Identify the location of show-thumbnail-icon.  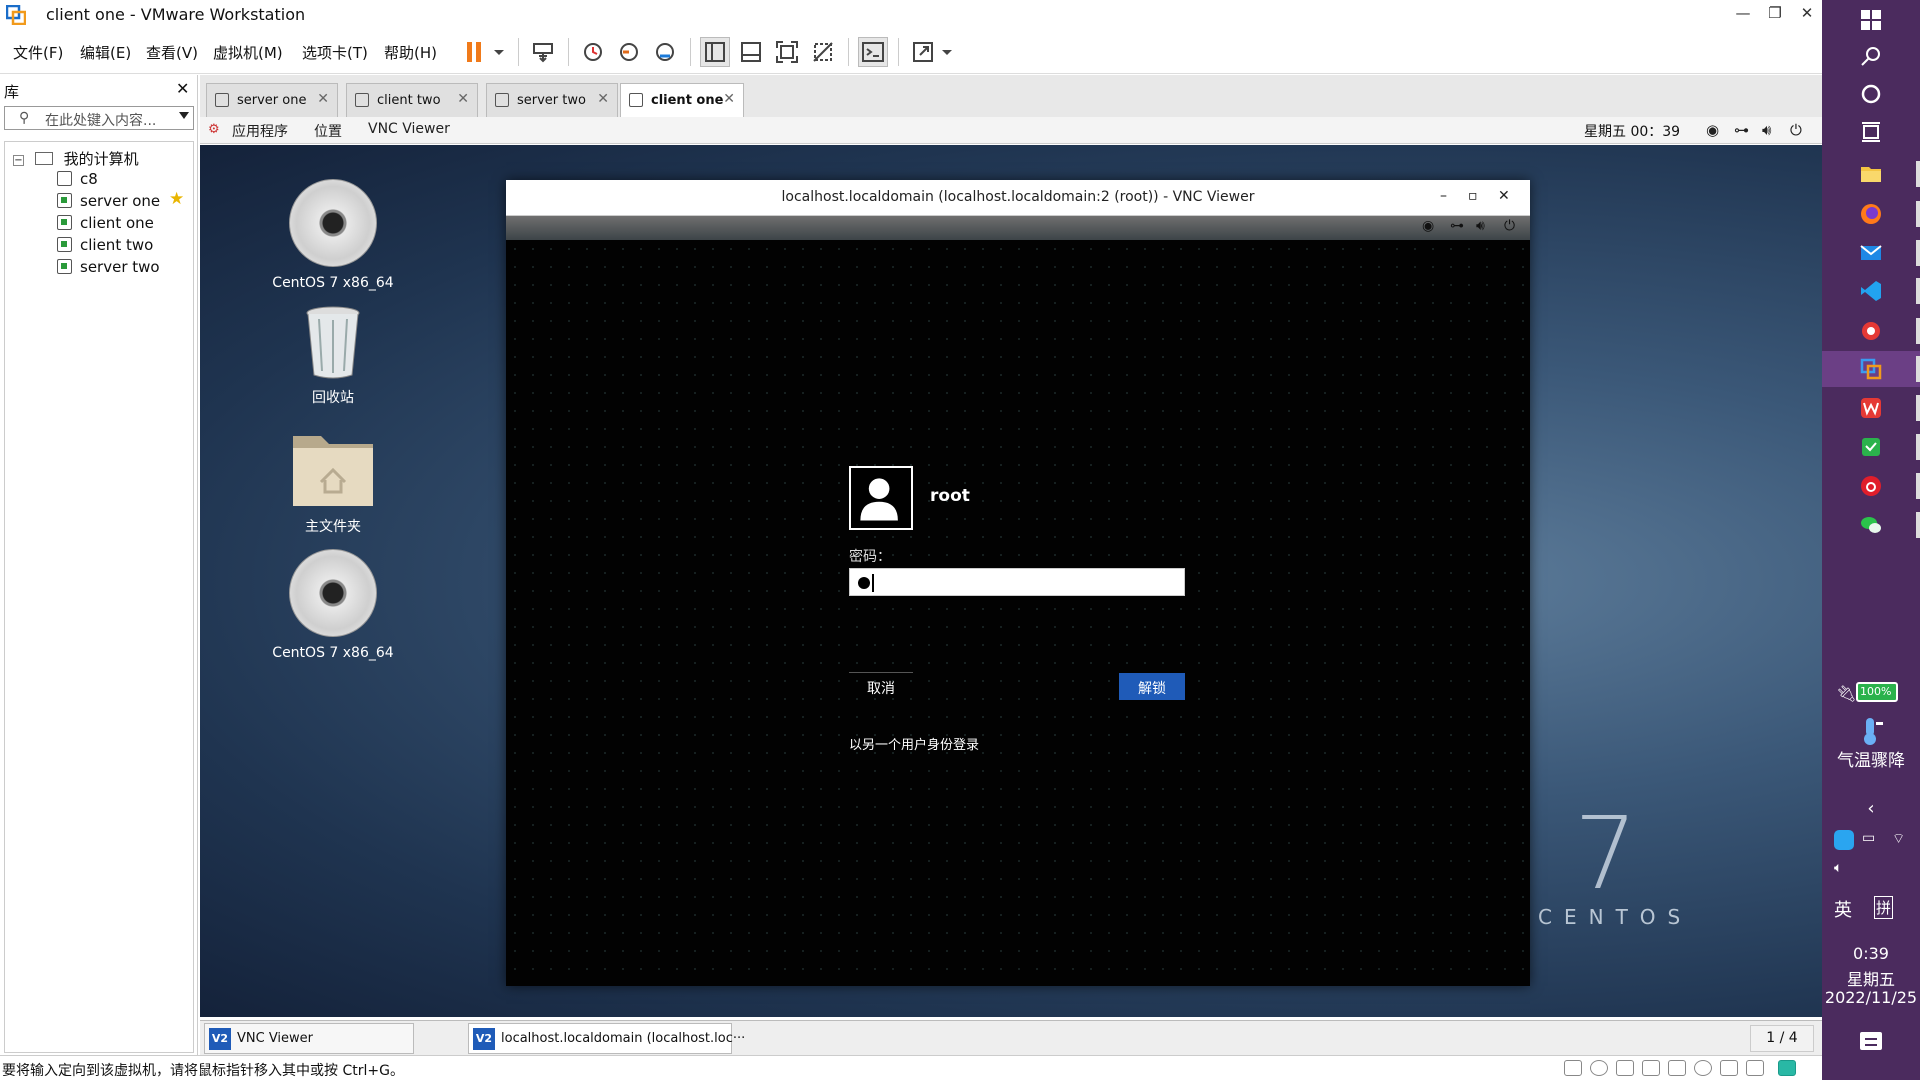
(751, 52).